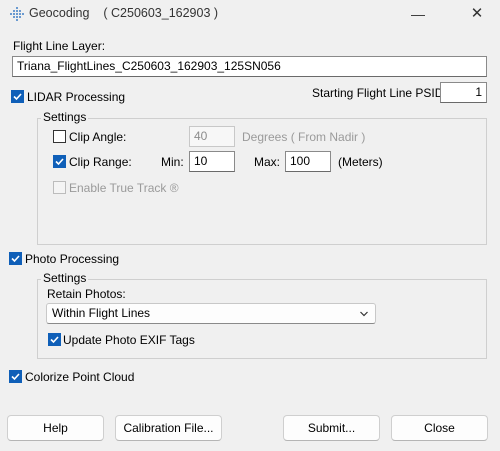 The width and height of the screenshot is (500, 451). What do you see at coordinates (308, 161) in the screenshot?
I see `clip-range-max-field: 100` at bounding box center [308, 161].